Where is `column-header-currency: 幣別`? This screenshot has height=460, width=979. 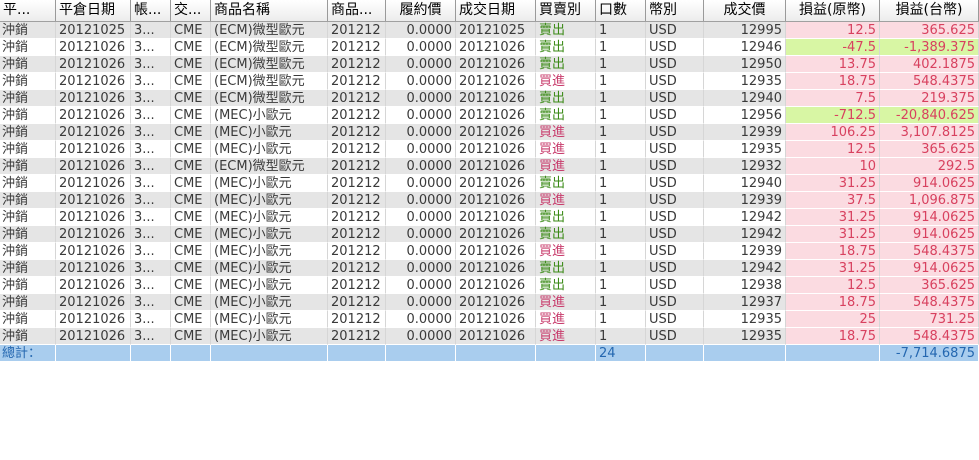
column-header-currency: 幣別 is located at coordinates (675, 10).